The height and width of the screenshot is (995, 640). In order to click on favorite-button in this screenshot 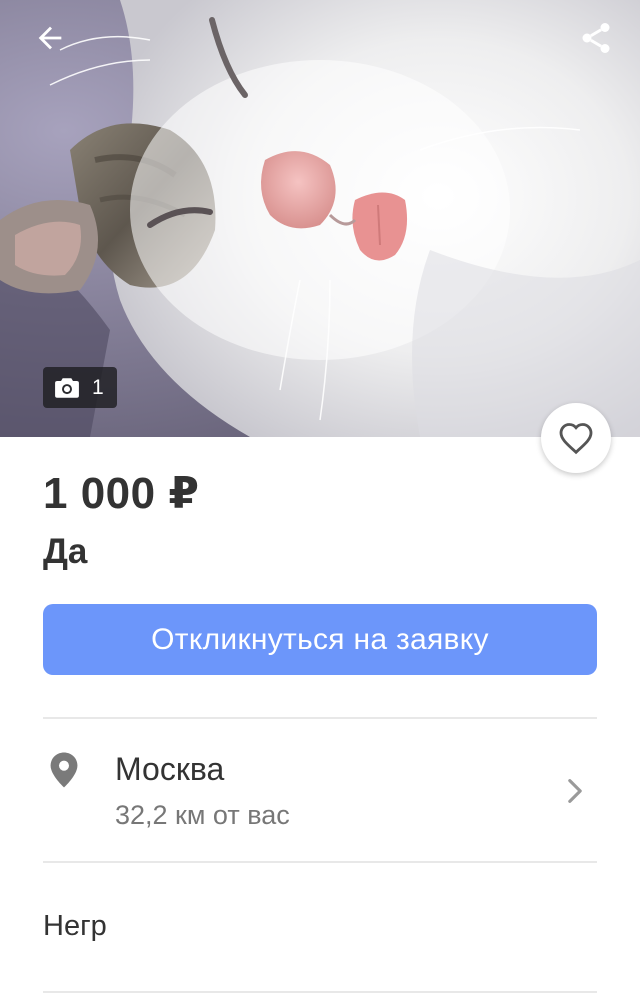, I will do `click(576, 438)`.